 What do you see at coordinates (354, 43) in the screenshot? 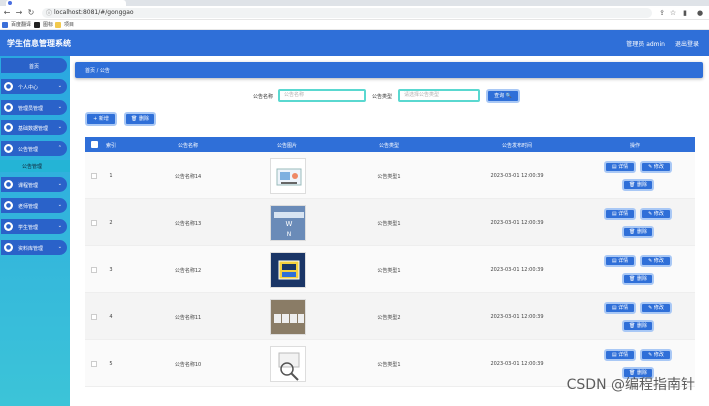
I see `app-header: 学生信息管理系统 管理员 admin 退出登录` at bounding box center [354, 43].